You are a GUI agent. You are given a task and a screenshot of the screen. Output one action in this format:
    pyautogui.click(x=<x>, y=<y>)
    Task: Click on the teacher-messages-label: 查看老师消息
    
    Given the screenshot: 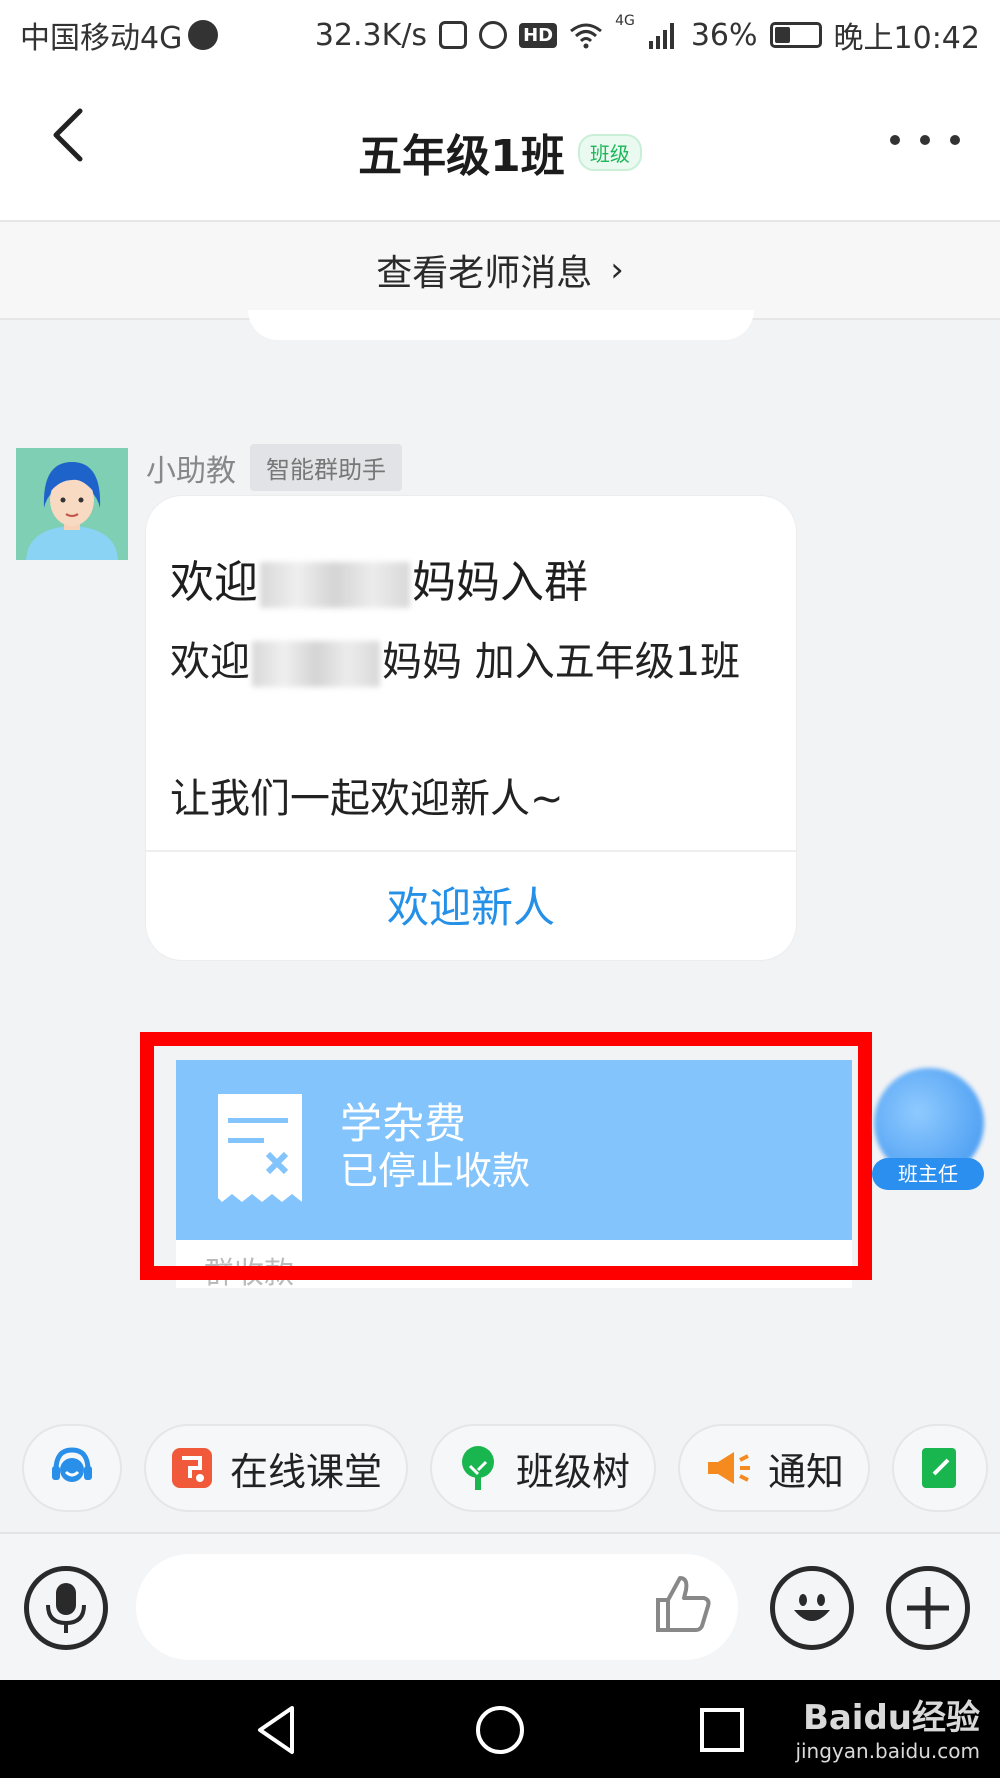 What is the action you would take?
    pyautogui.click(x=484, y=273)
    